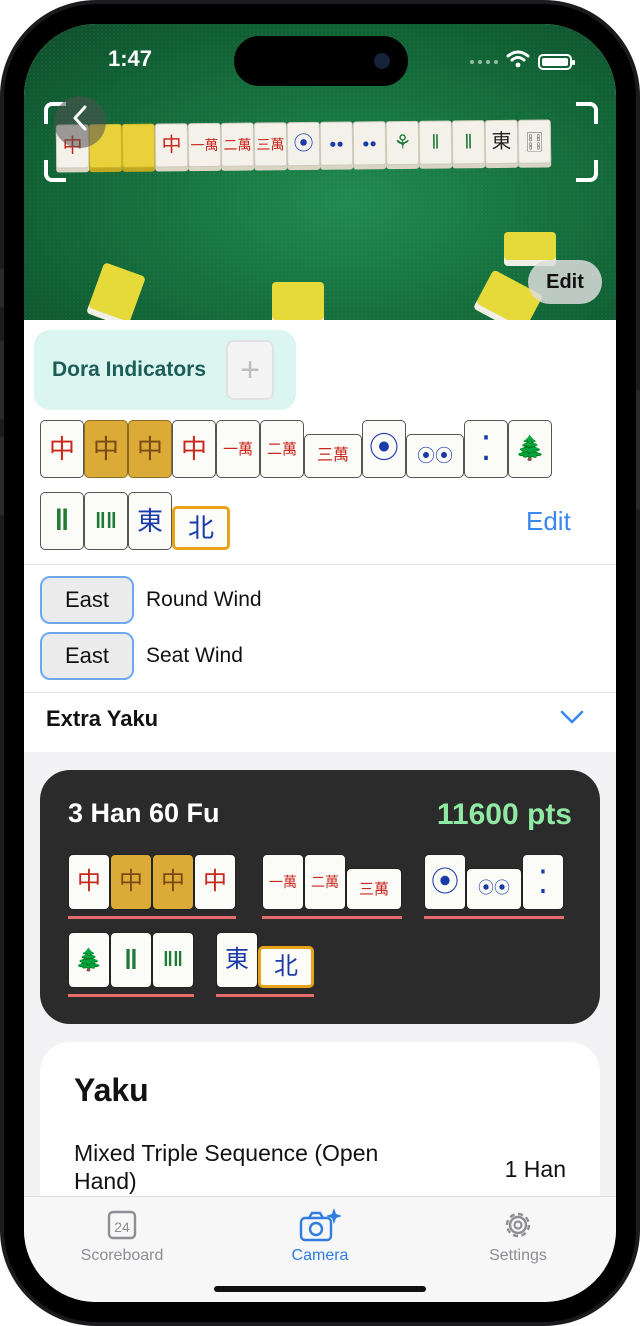 The width and height of the screenshot is (640, 1326). What do you see at coordinates (320, 1225) in the screenshot?
I see `camera-sparkle-icon` at bounding box center [320, 1225].